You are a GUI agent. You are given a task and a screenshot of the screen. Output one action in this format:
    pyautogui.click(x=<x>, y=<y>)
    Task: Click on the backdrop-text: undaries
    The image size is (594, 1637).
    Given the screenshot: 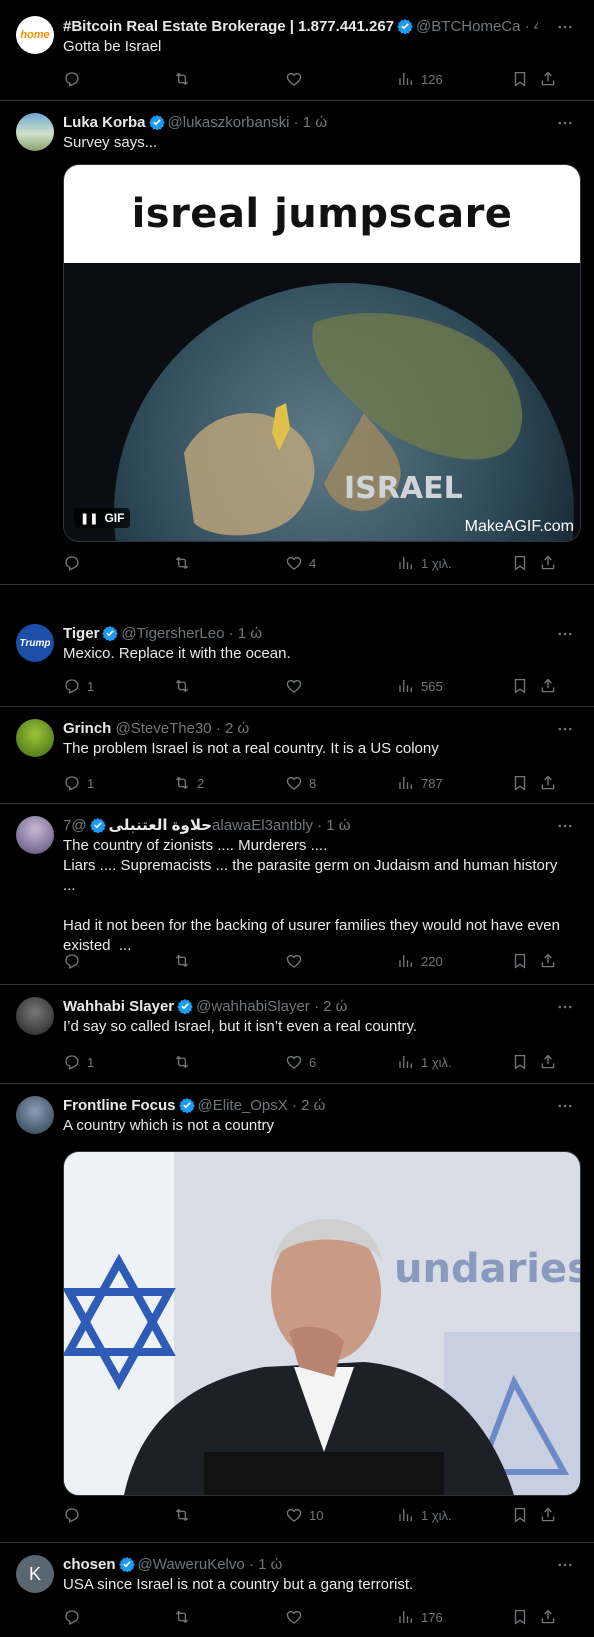 What is the action you would take?
    pyautogui.click(x=487, y=1269)
    